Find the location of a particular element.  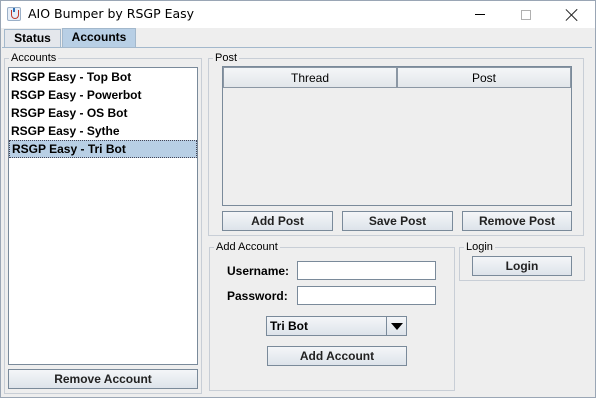

username-field is located at coordinates (366, 270).